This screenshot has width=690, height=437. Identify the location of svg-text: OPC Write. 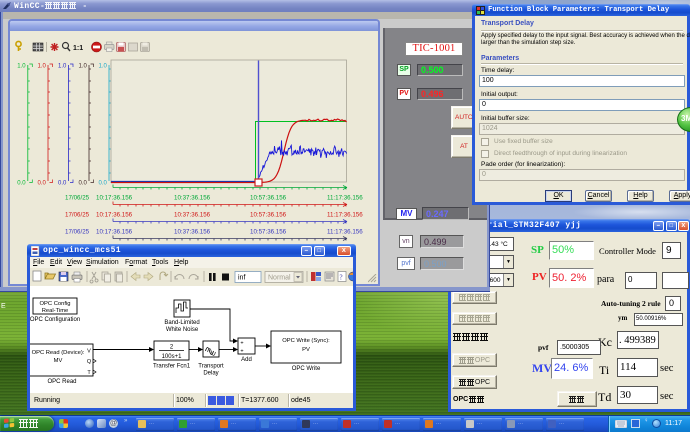
(306, 369).